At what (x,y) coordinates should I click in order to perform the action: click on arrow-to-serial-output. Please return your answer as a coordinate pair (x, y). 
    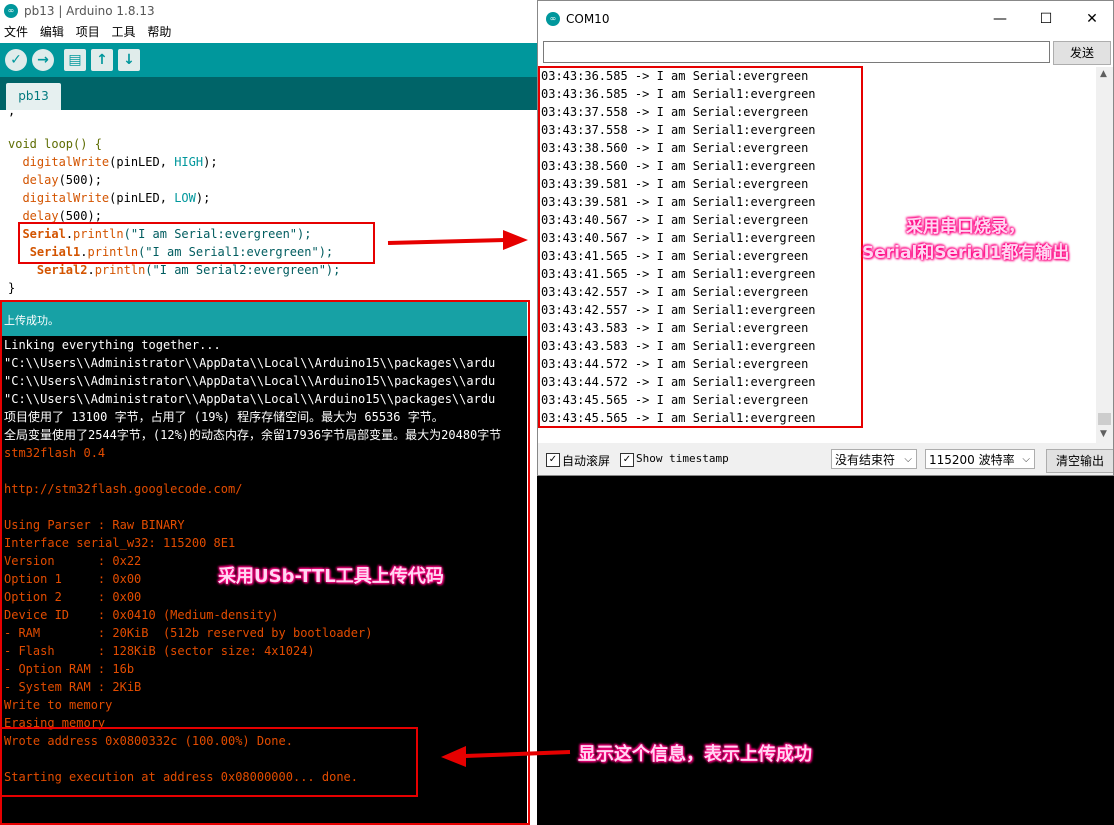
    Looking at the image, I should click on (457, 240).